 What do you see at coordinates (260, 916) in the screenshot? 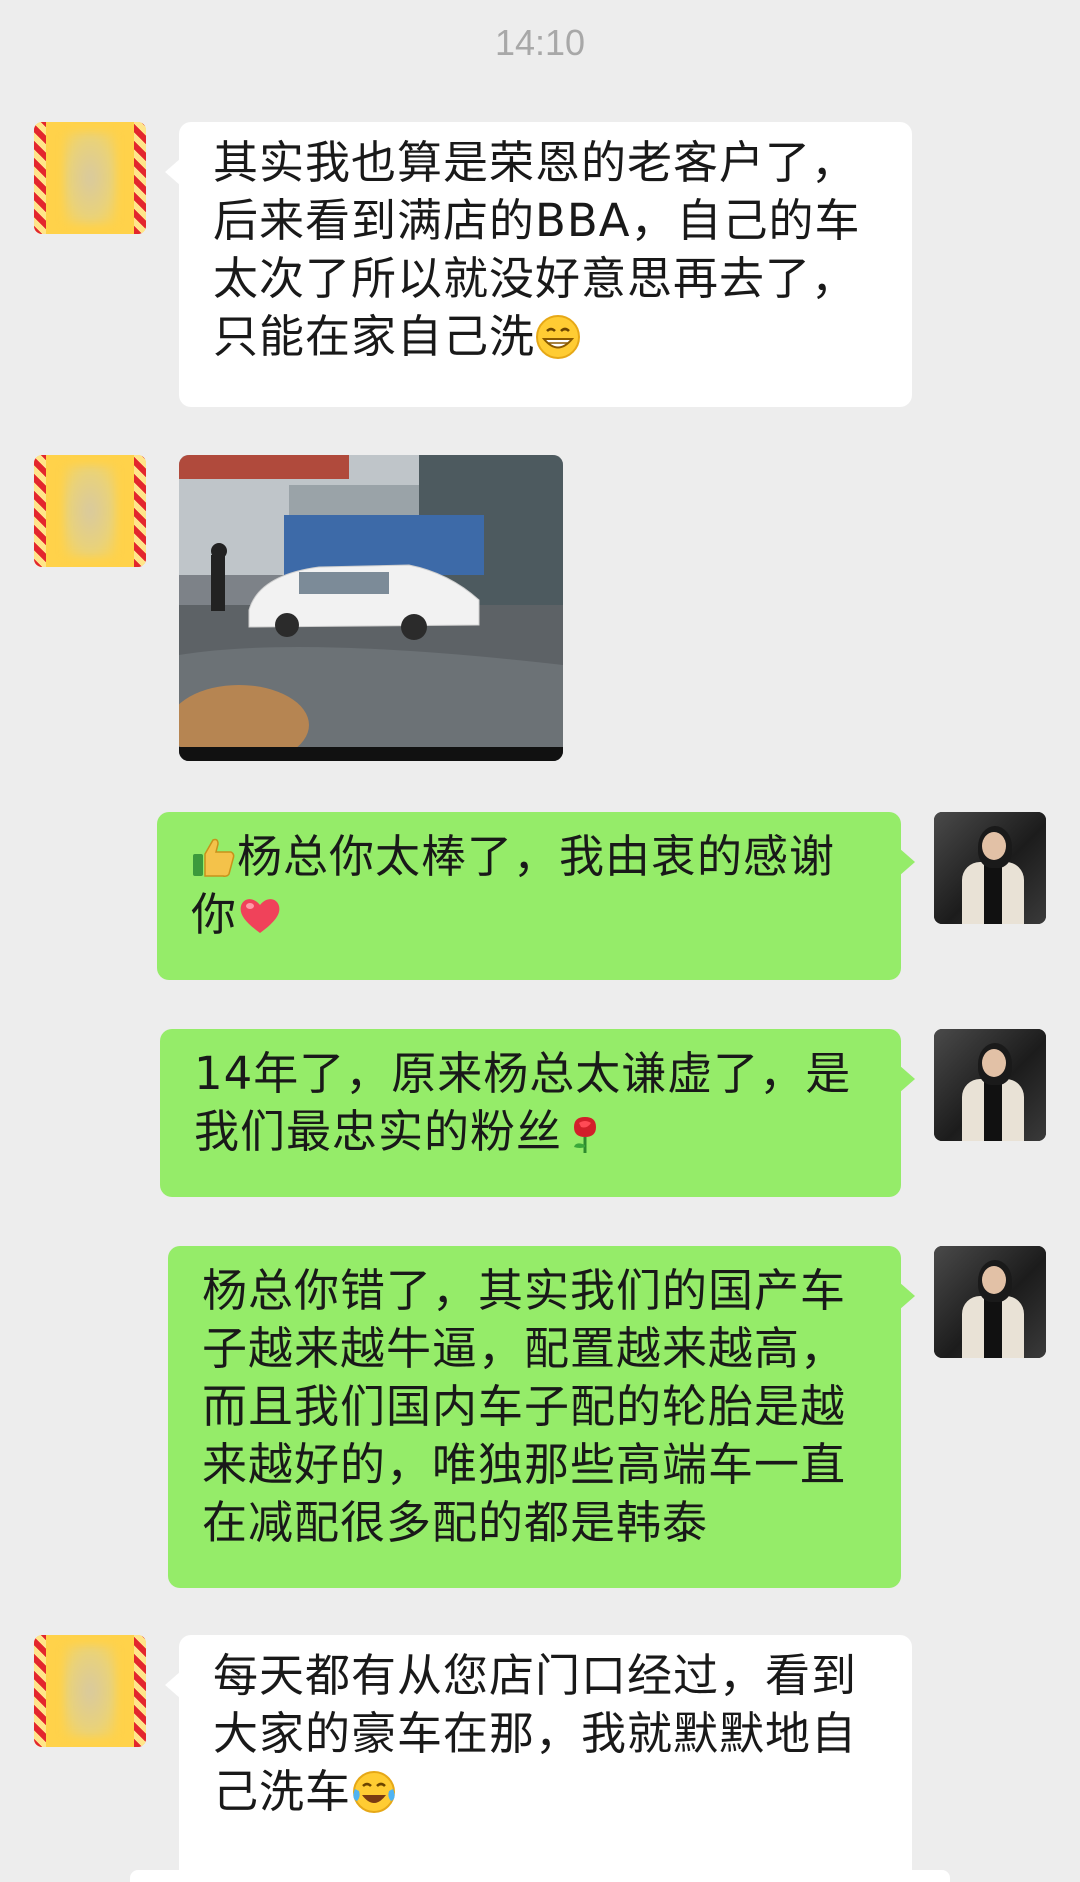
I see `red-heart-icon` at bounding box center [260, 916].